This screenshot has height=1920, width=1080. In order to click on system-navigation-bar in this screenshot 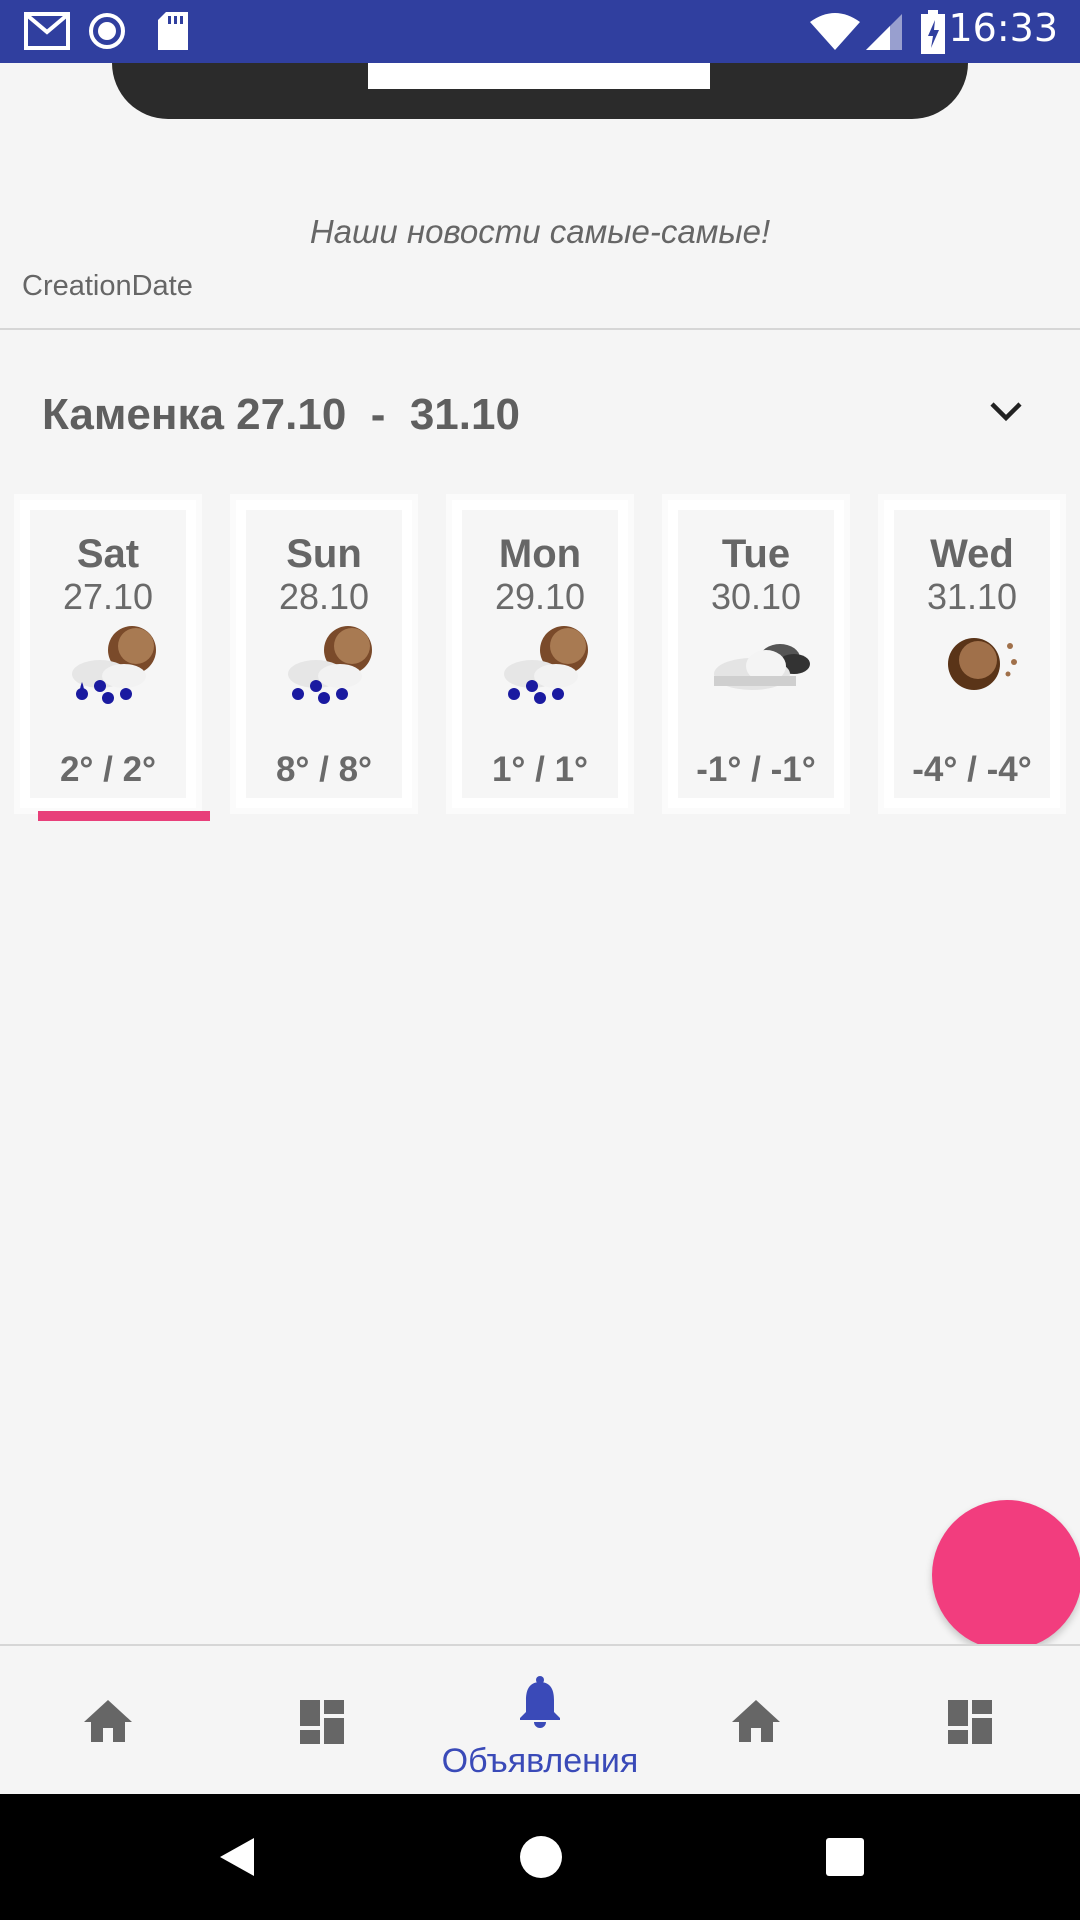, I will do `click(540, 1857)`.